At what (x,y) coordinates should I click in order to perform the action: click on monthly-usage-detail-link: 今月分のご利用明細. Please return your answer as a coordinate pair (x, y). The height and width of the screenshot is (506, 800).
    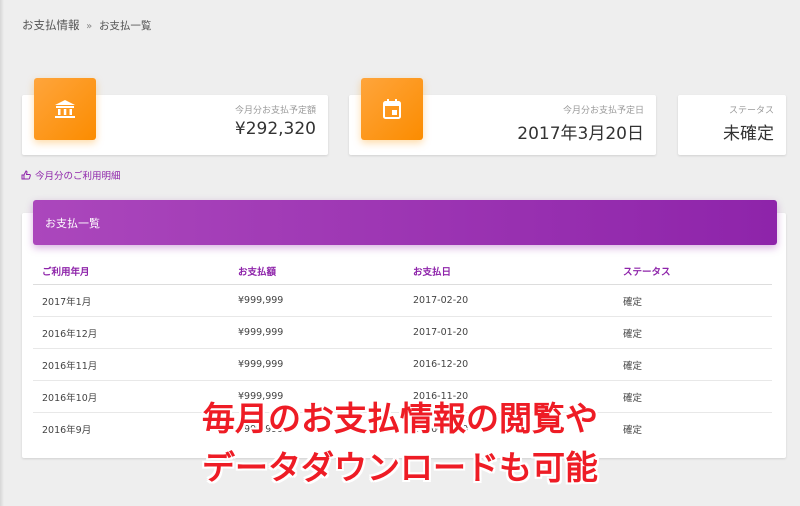
    Looking at the image, I should click on (71, 175).